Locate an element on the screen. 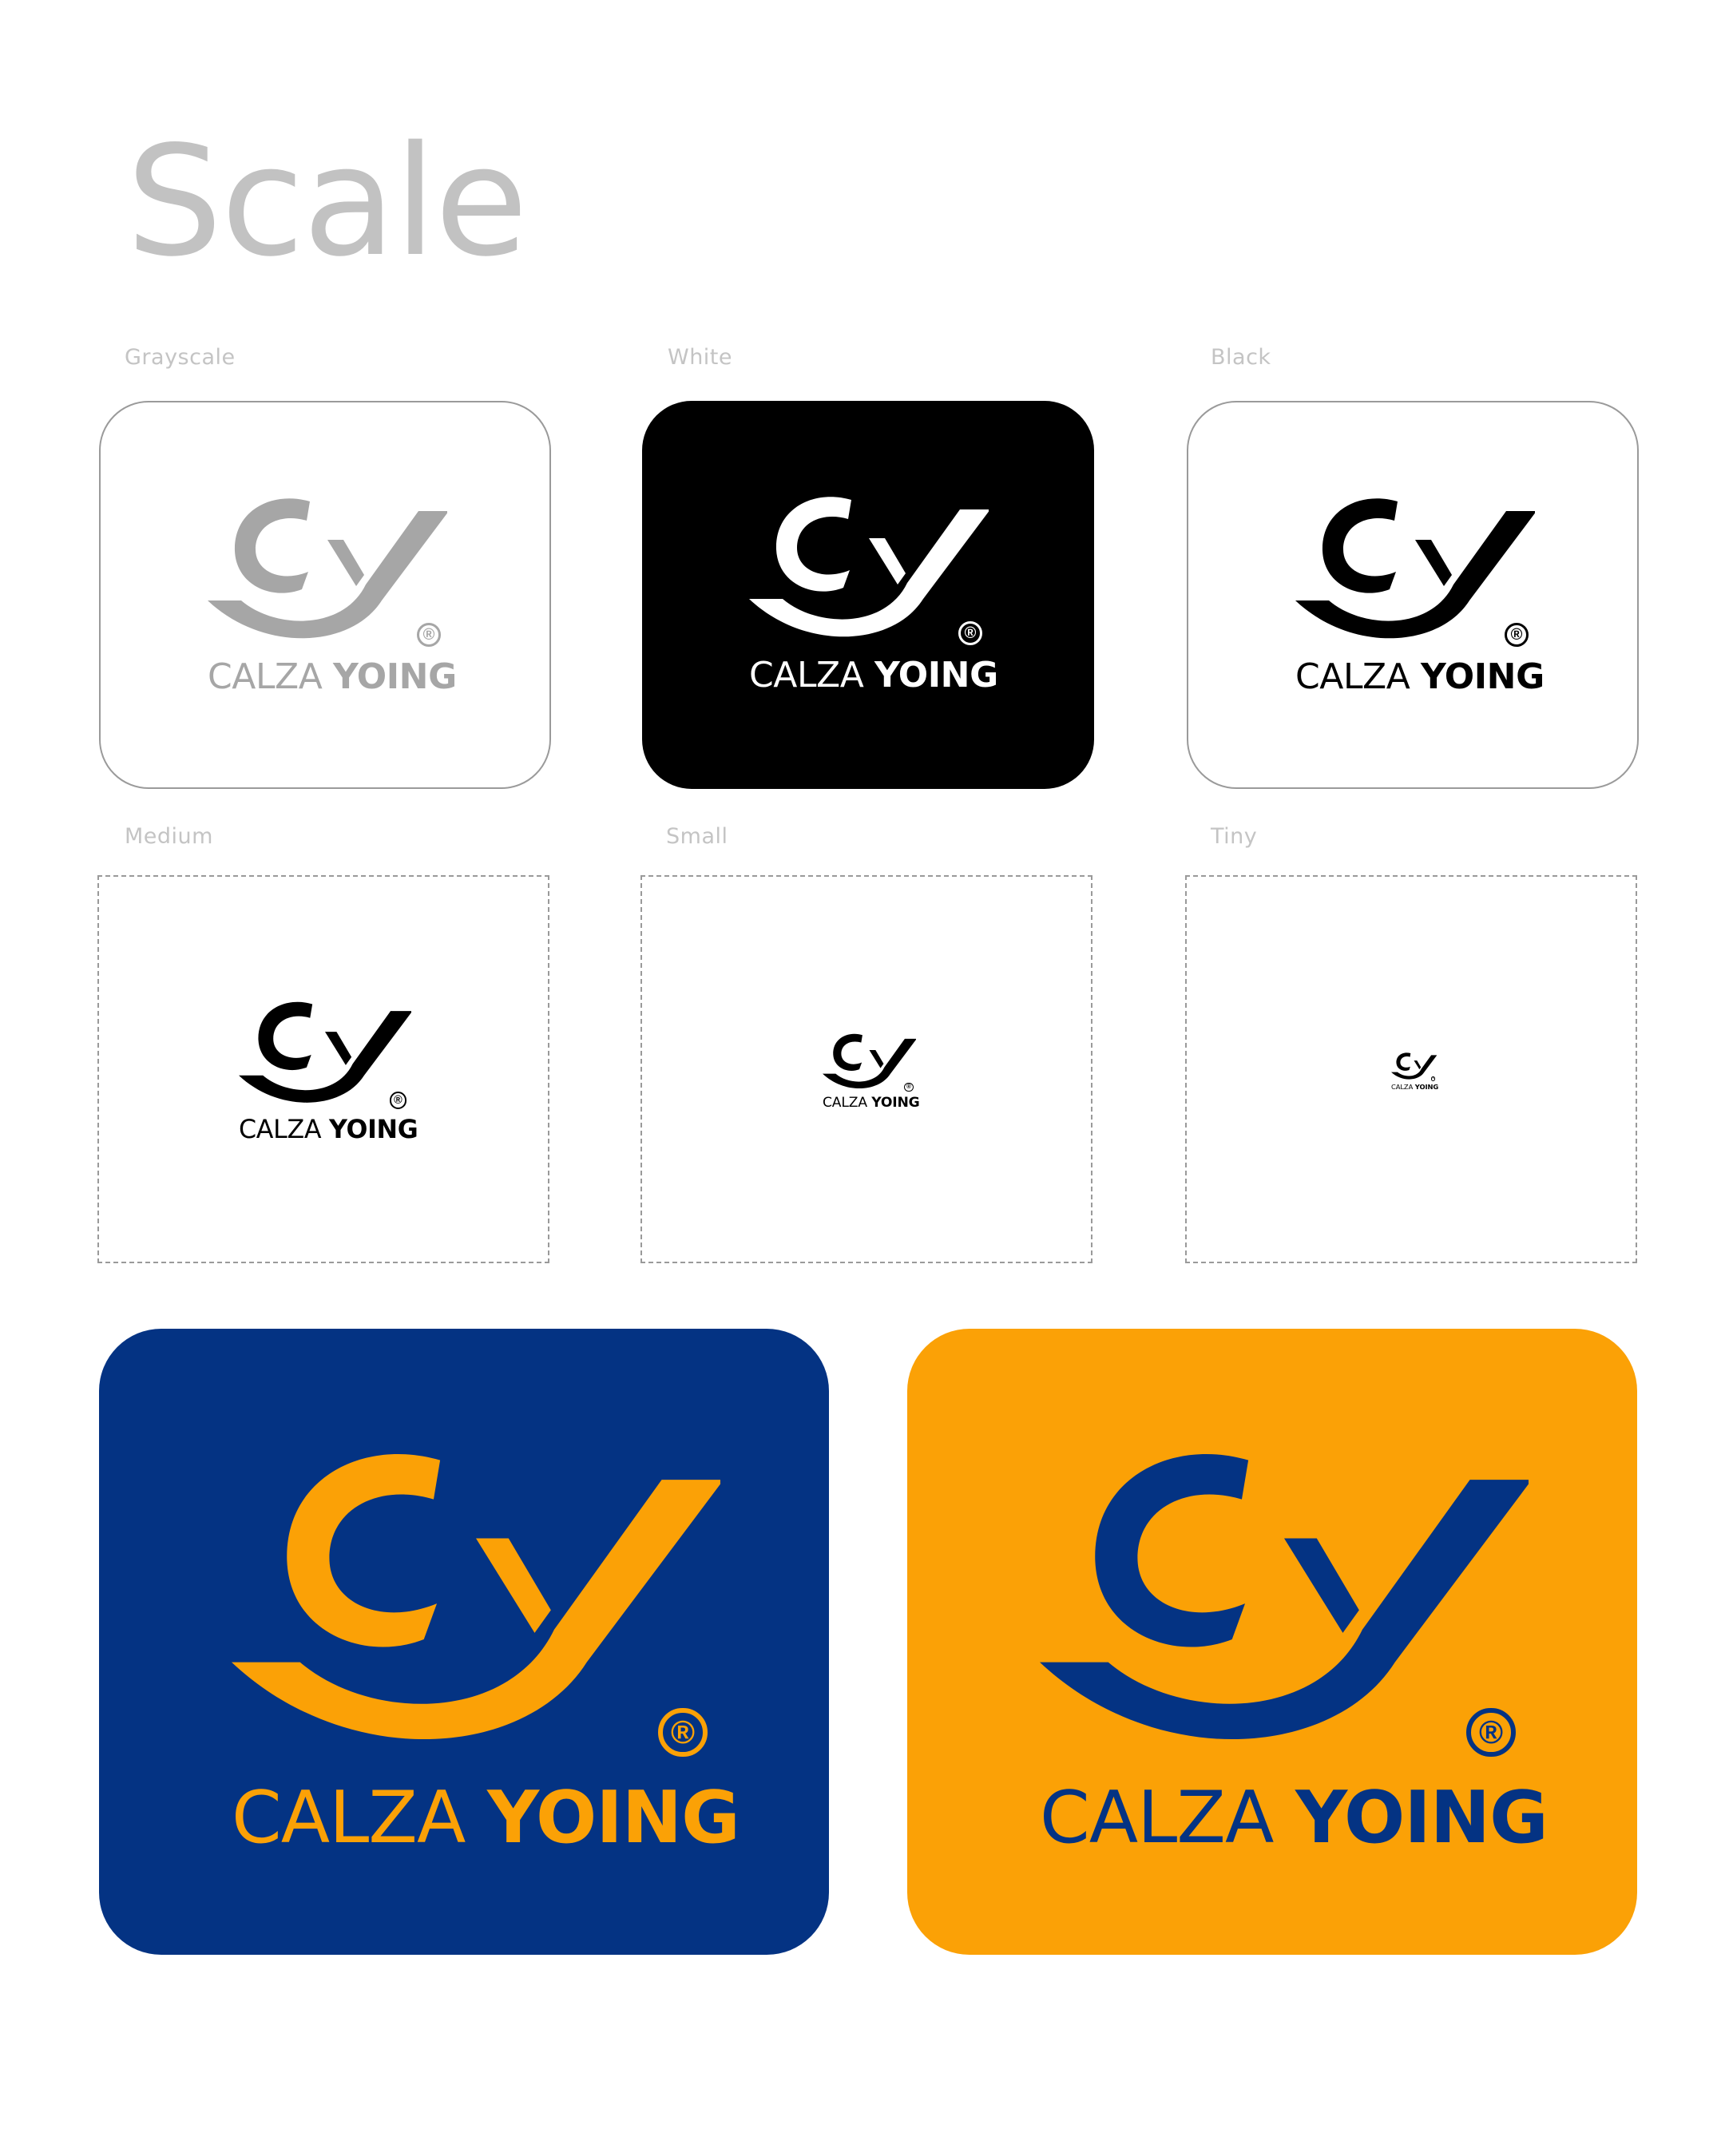 Image resolution: width=1725 pixels, height=2156 pixels. medium-panel: ® CALZA YOING is located at coordinates (323, 1069).